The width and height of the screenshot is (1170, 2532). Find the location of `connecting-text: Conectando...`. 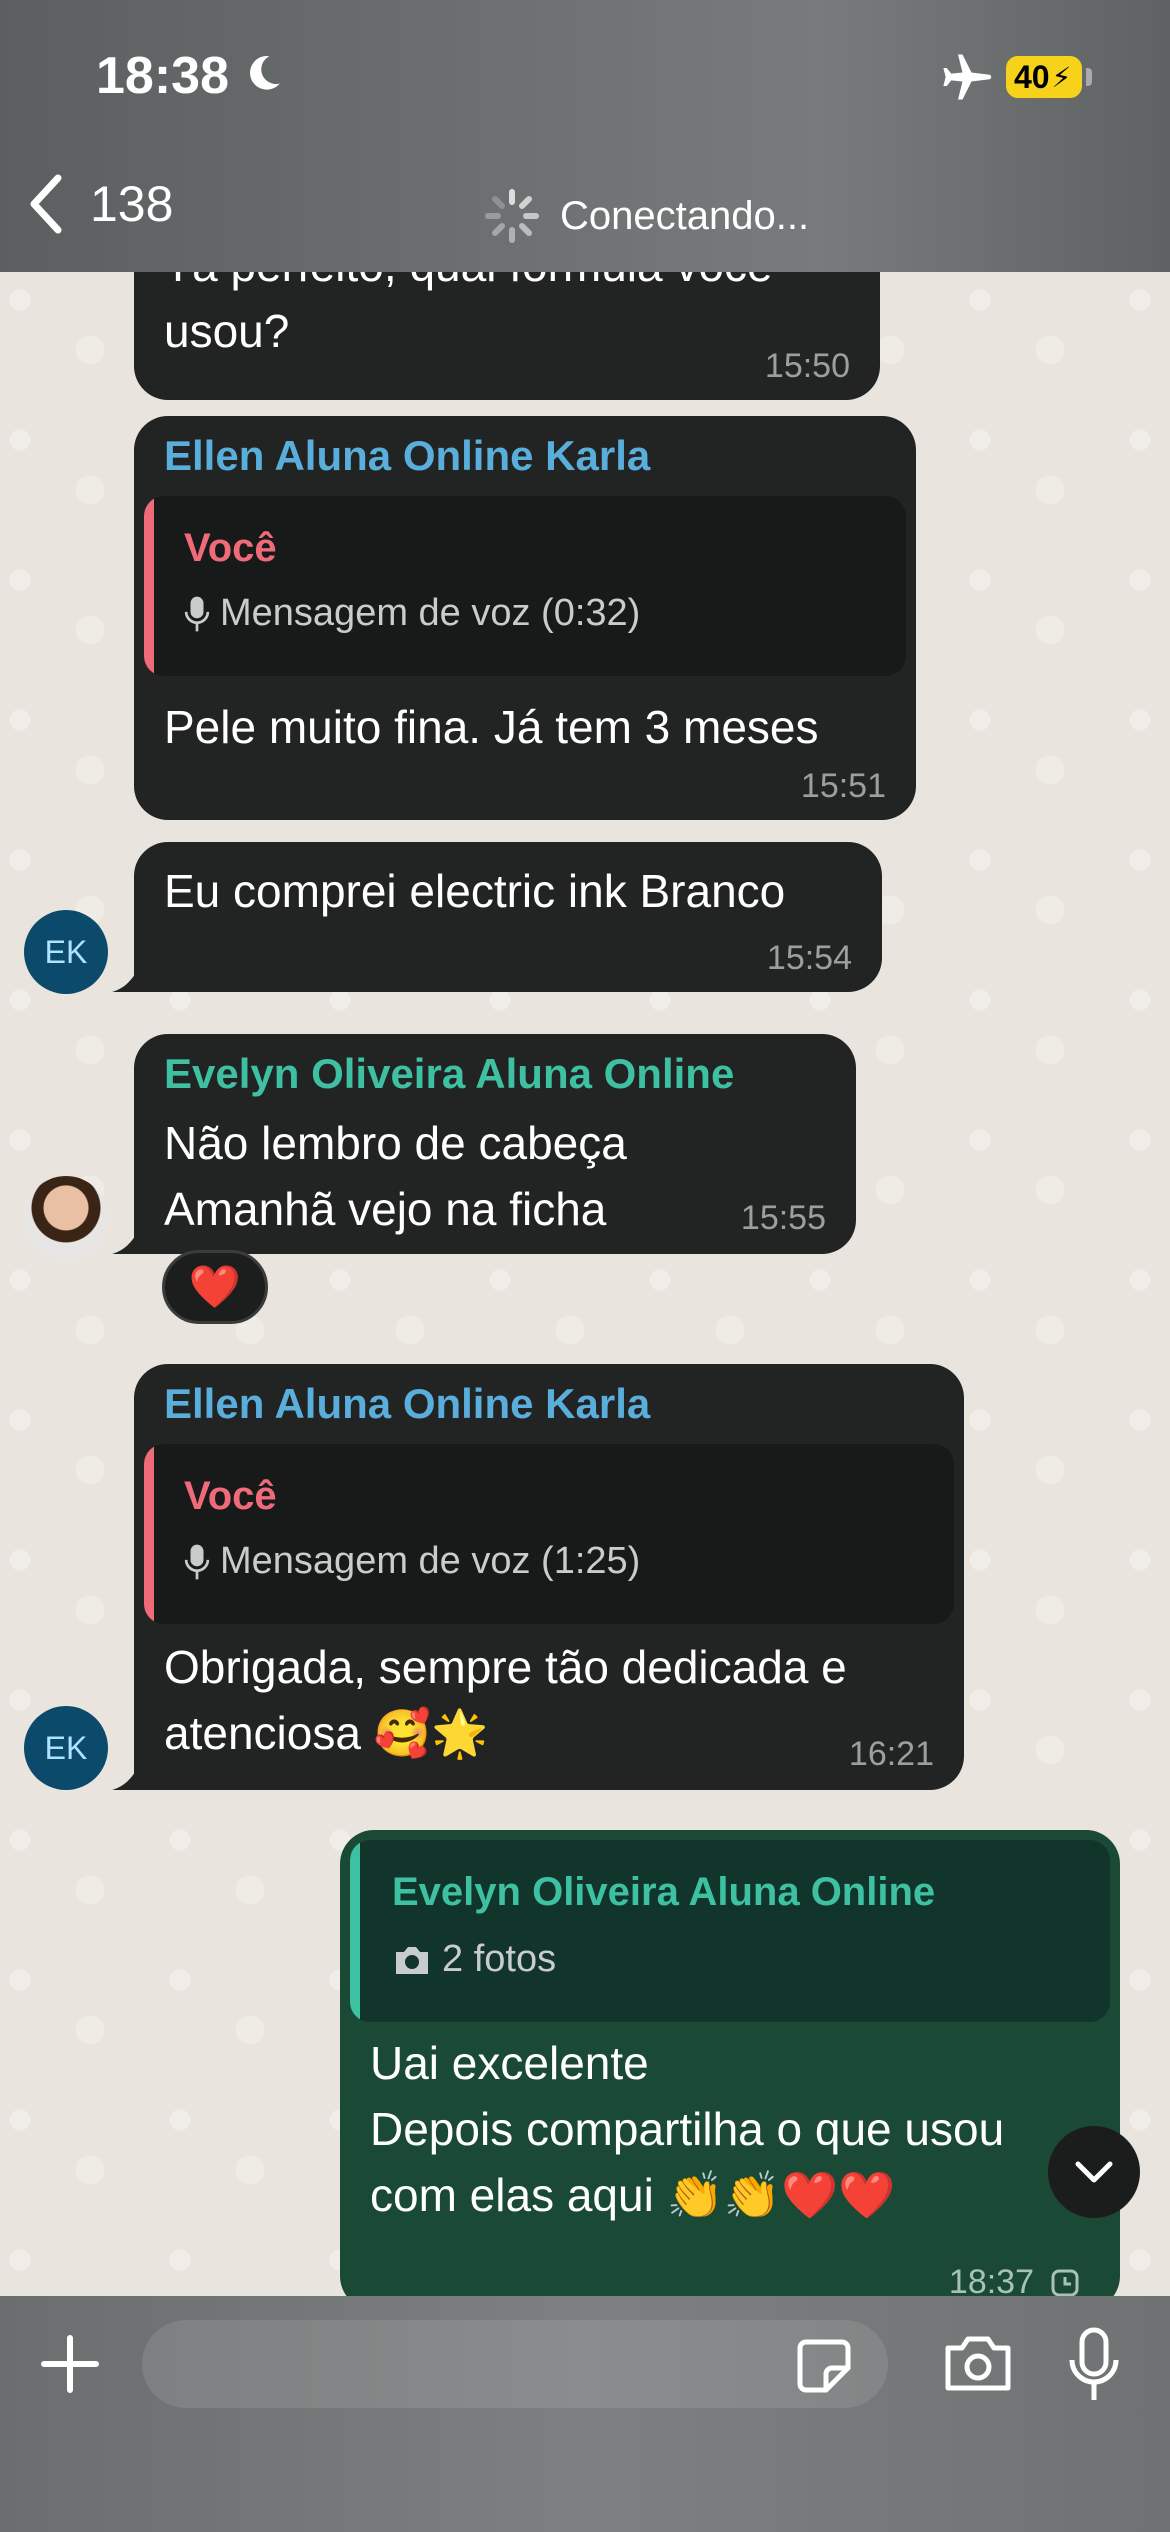

connecting-text: Conectando... is located at coordinates (685, 215).